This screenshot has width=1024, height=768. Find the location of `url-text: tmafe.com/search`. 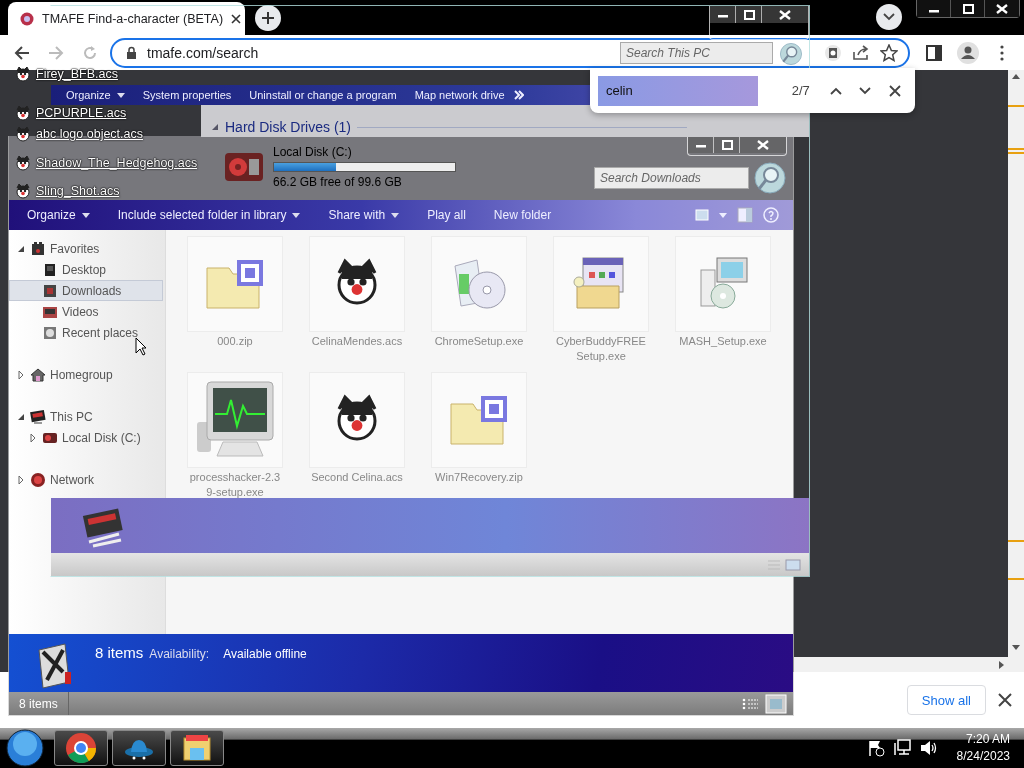

url-text: tmafe.com/search is located at coordinates (203, 52).